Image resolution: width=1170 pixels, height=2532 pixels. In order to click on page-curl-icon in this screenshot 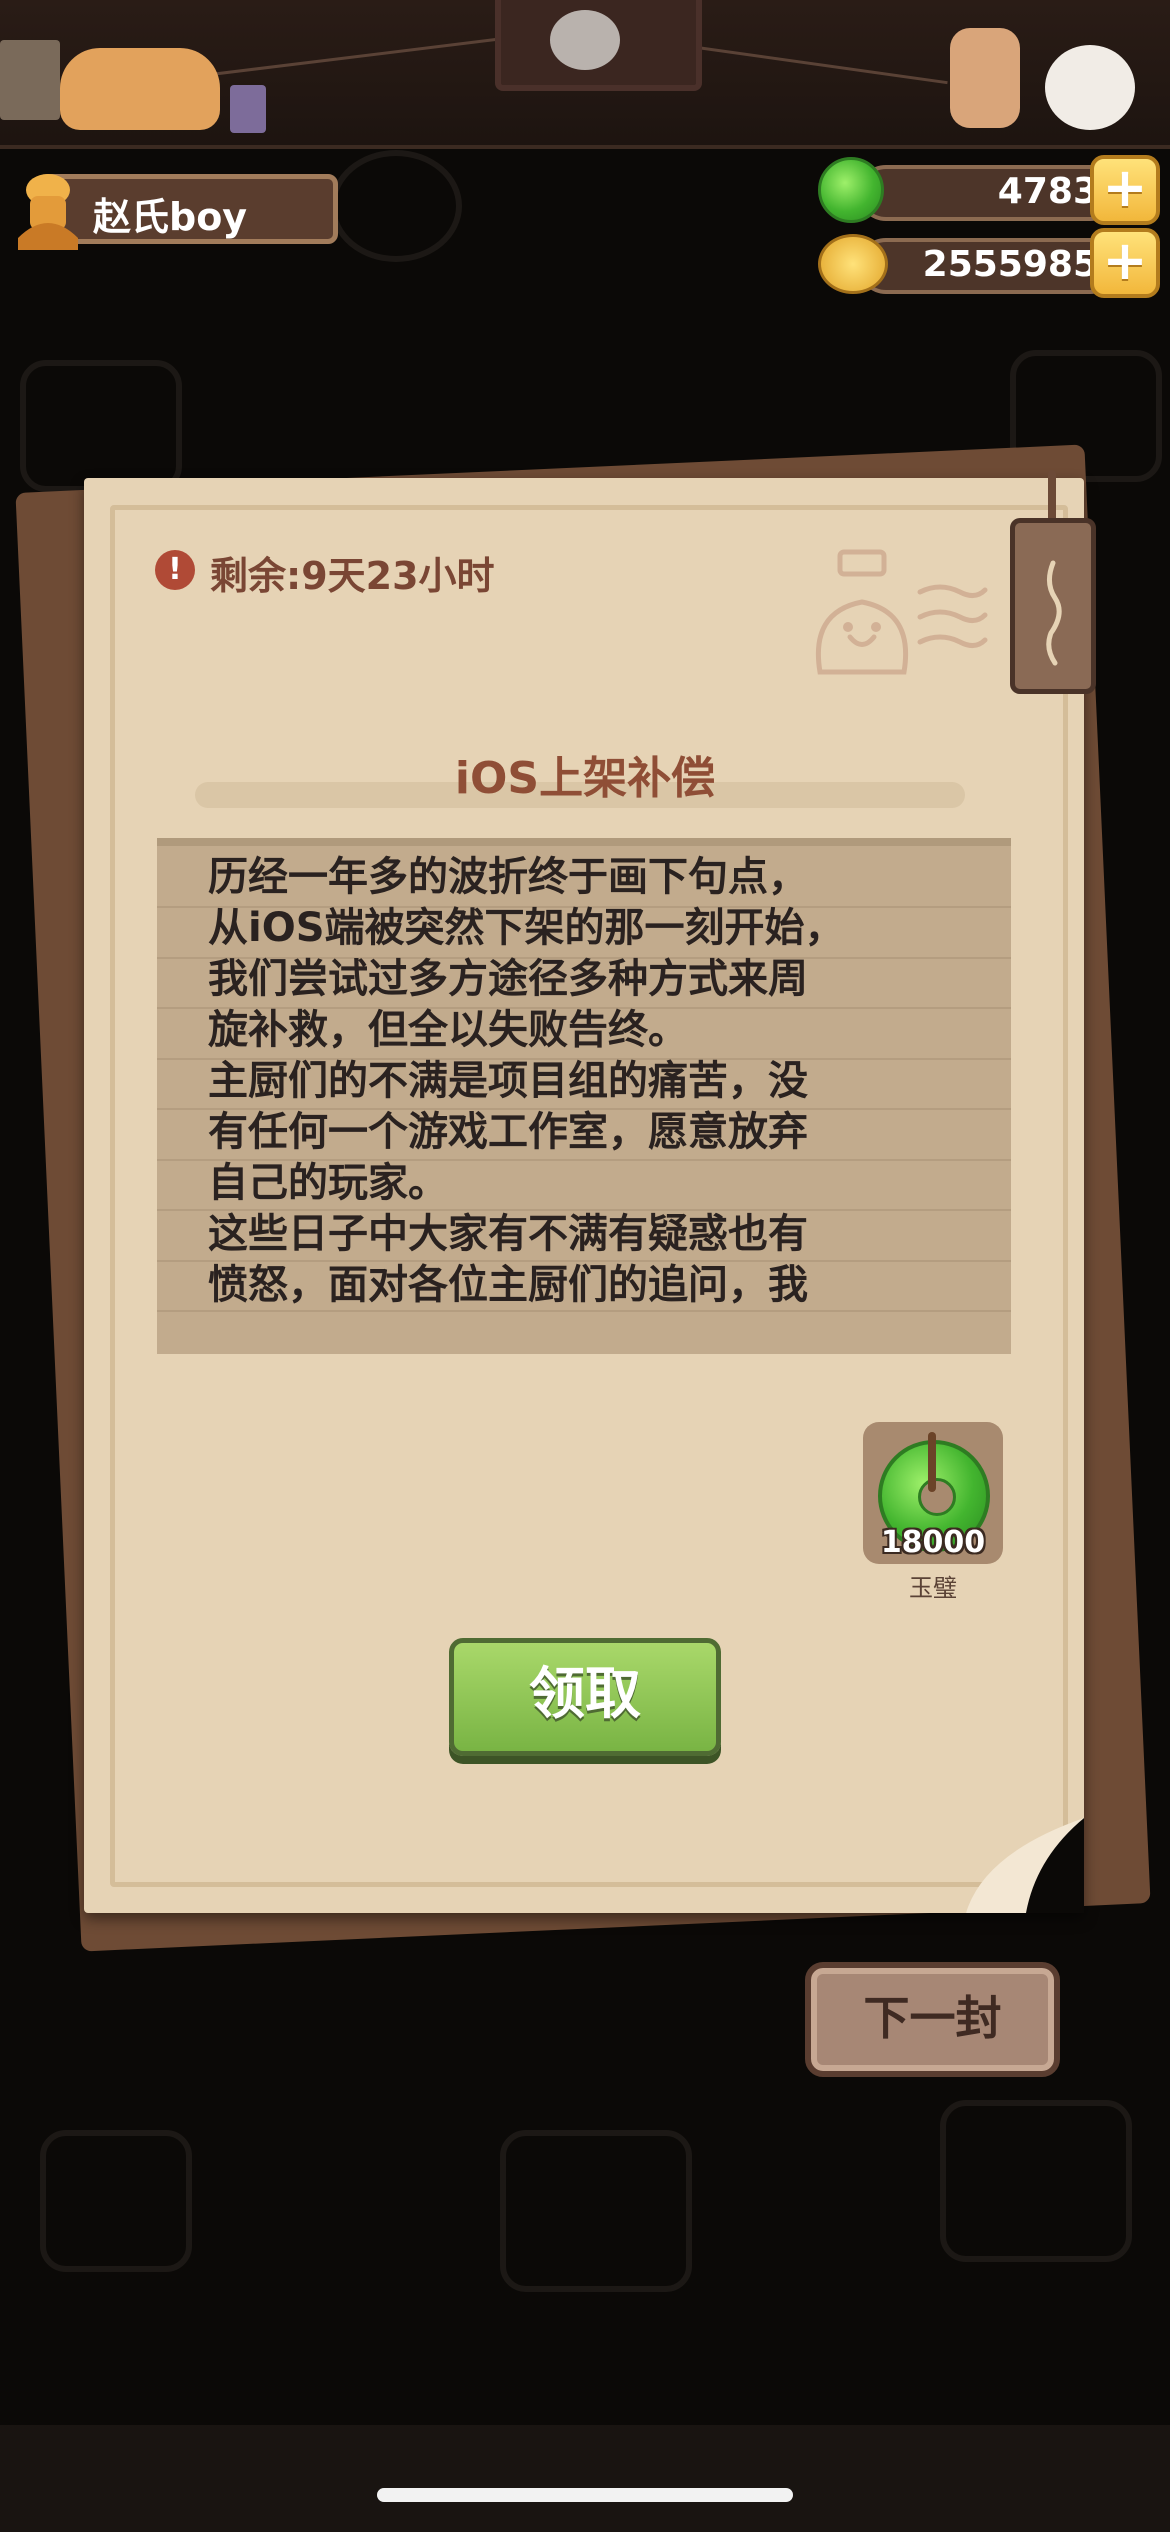, I will do `click(1025, 1865)`.